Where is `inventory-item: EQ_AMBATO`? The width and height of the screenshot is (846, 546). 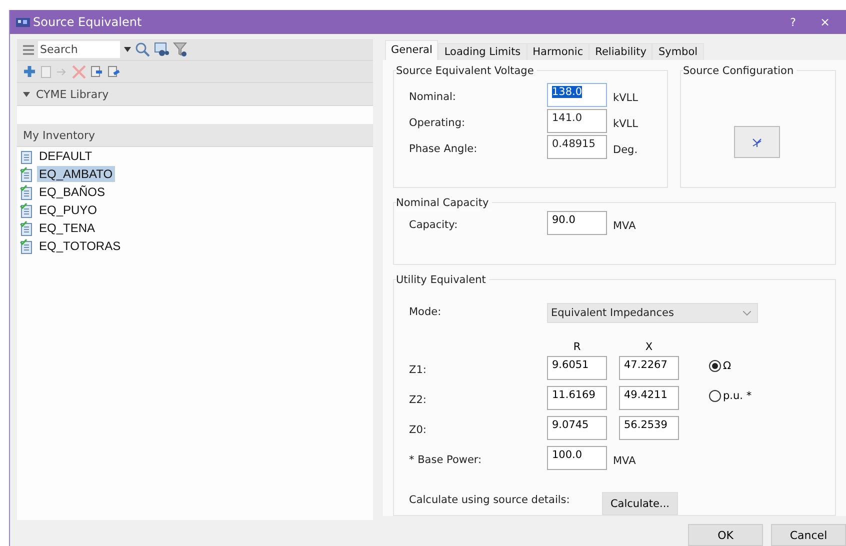
inventory-item: EQ_AMBATO is located at coordinates (76, 174).